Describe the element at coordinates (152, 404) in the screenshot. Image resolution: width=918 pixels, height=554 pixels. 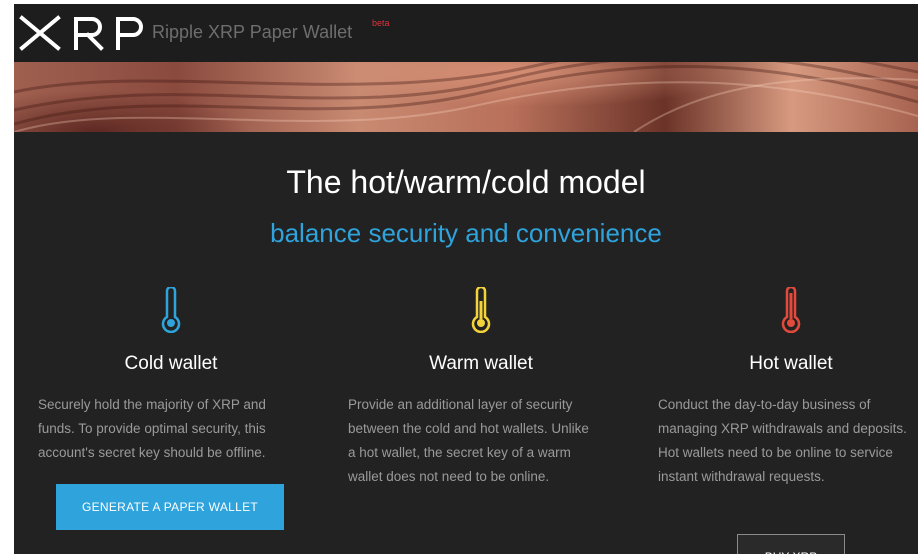
I see `text-line: Securely hold the majority of XRP and` at that location.